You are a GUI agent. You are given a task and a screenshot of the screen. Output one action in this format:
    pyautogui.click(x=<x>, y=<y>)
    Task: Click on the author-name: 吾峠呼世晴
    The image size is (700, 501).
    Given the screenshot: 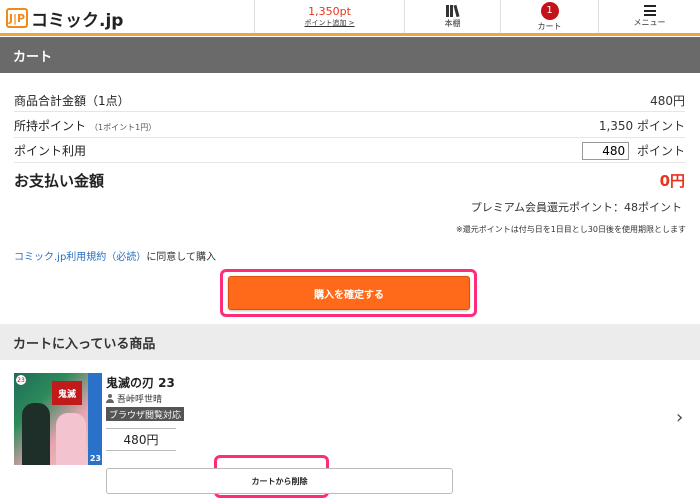 What is the action you would take?
    pyautogui.click(x=140, y=400)
    